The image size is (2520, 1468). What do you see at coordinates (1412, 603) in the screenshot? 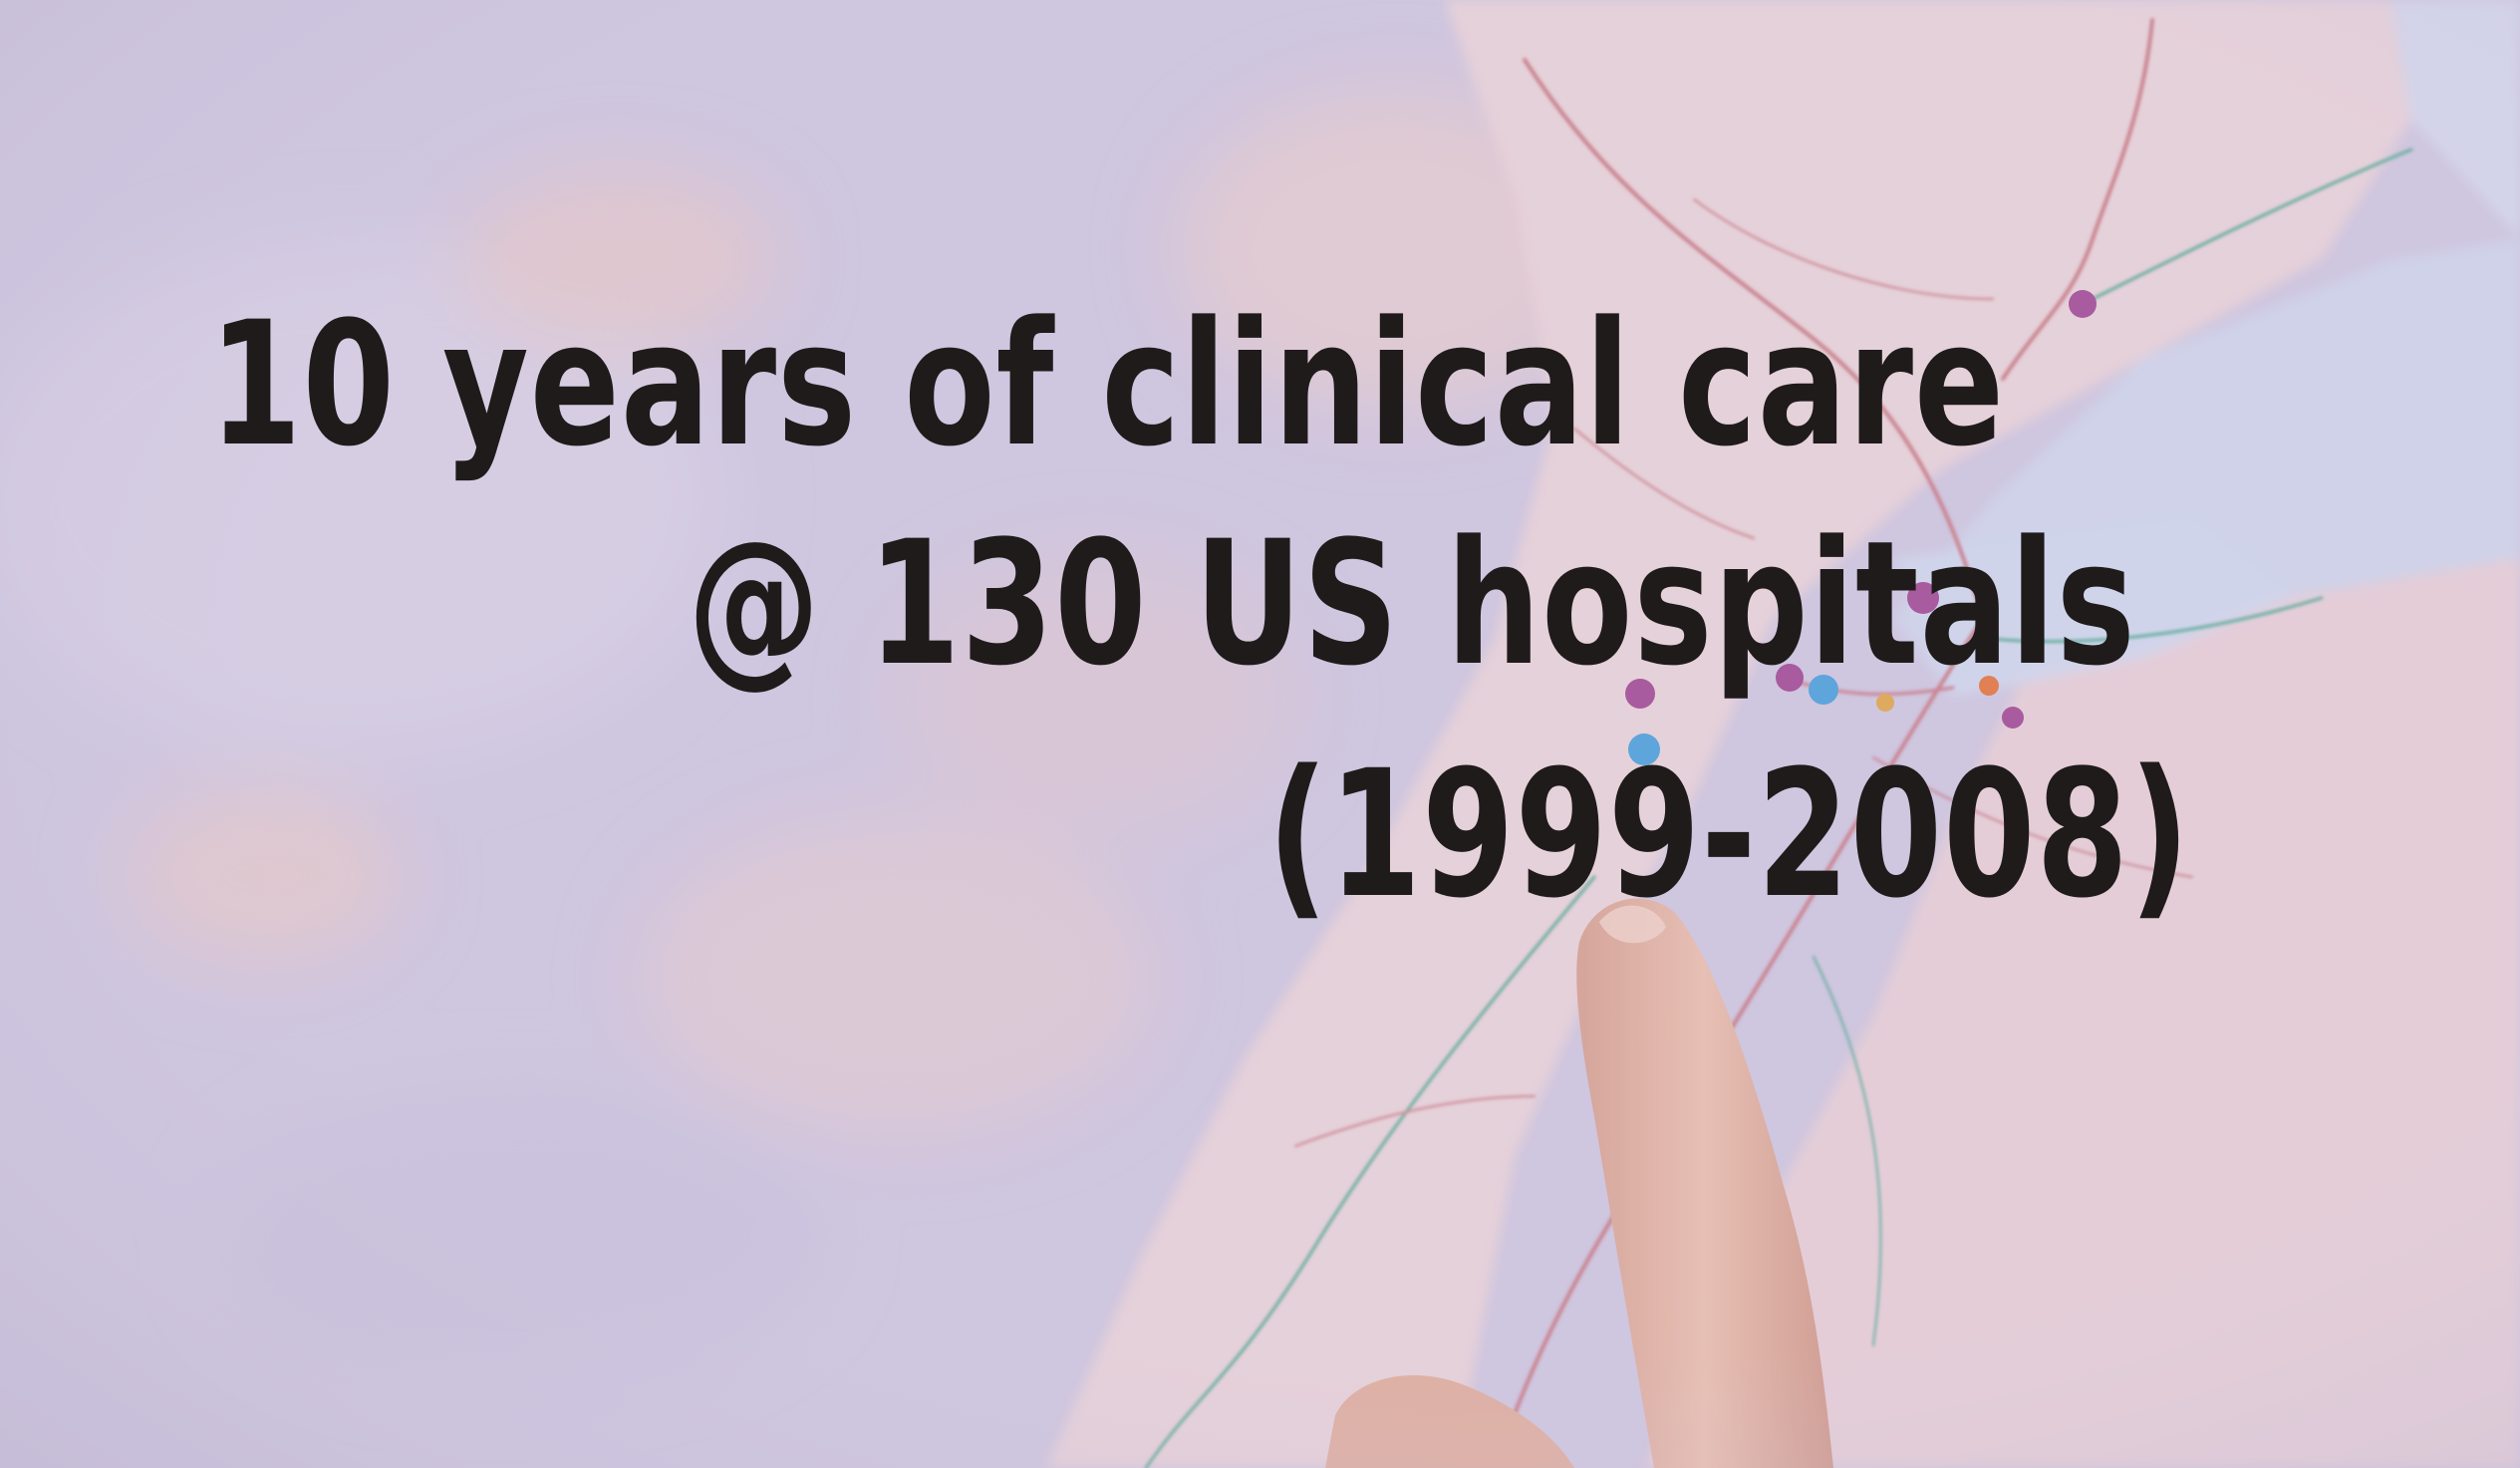
I see `headline-line-2: @ 130 US hospitals` at bounding box center [1412, 603].